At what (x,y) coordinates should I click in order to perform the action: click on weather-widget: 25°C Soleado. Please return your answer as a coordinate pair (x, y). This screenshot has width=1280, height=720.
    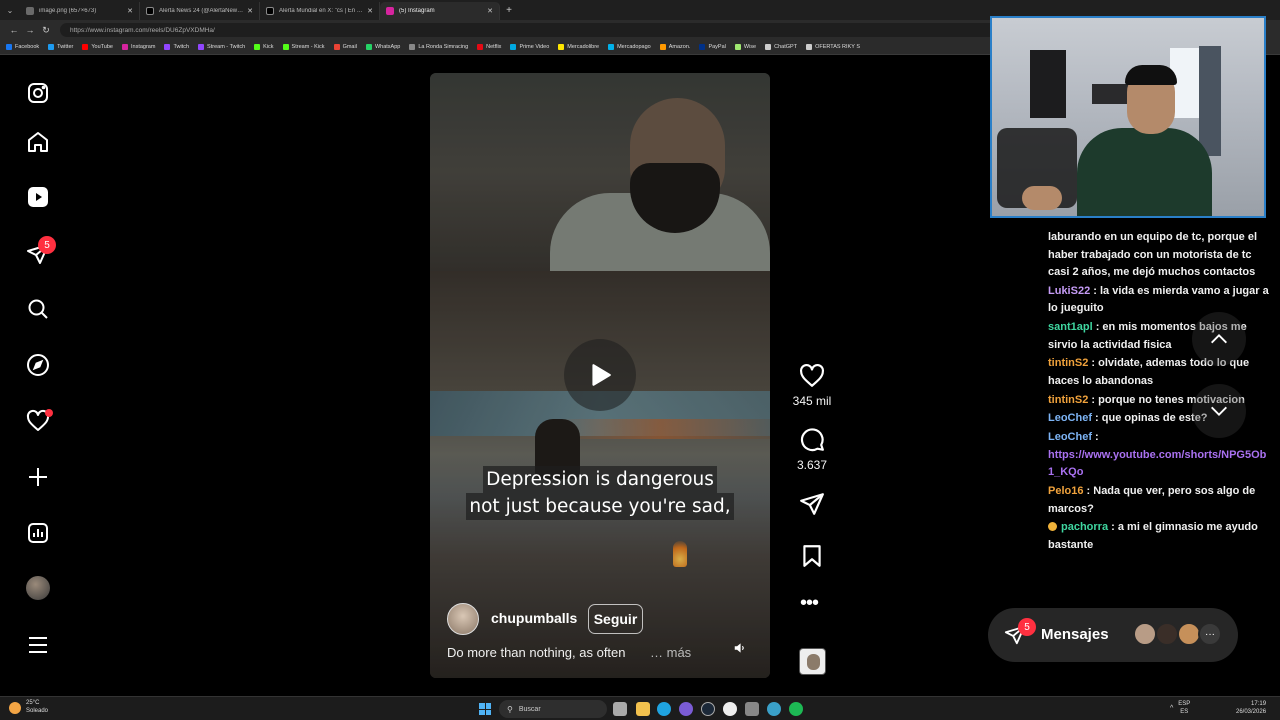
    Looking at the image, I should click on (28, 707).